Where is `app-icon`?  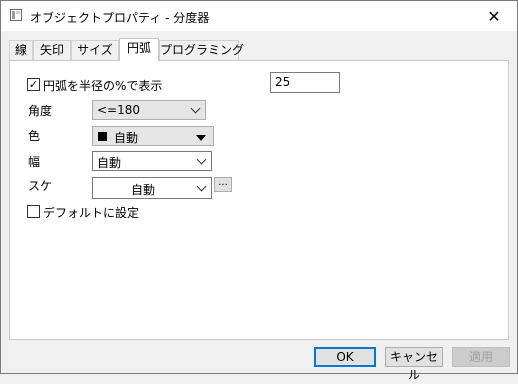
app-icon is located at coordinates (16, 15).